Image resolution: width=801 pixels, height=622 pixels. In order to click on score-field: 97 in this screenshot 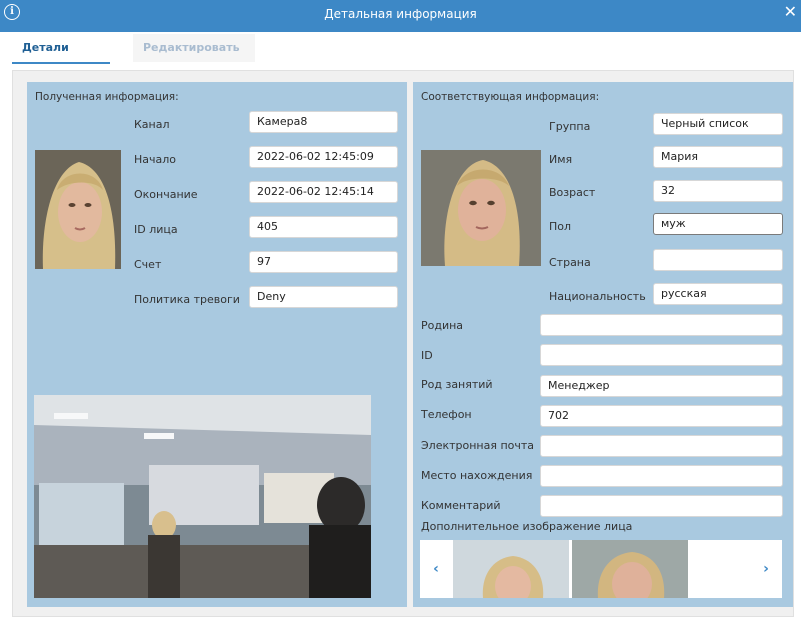, I will do `click(323, 262)`.